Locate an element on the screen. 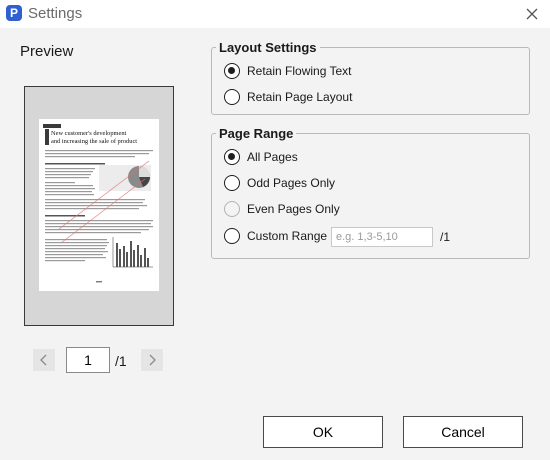  thumb-heading-2: and increasing the sale of product is located at coordinates (94, 141).